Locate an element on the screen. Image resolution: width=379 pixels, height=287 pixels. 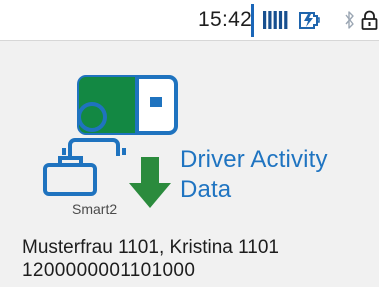
lock-icon is located at coordinates (369, 20).